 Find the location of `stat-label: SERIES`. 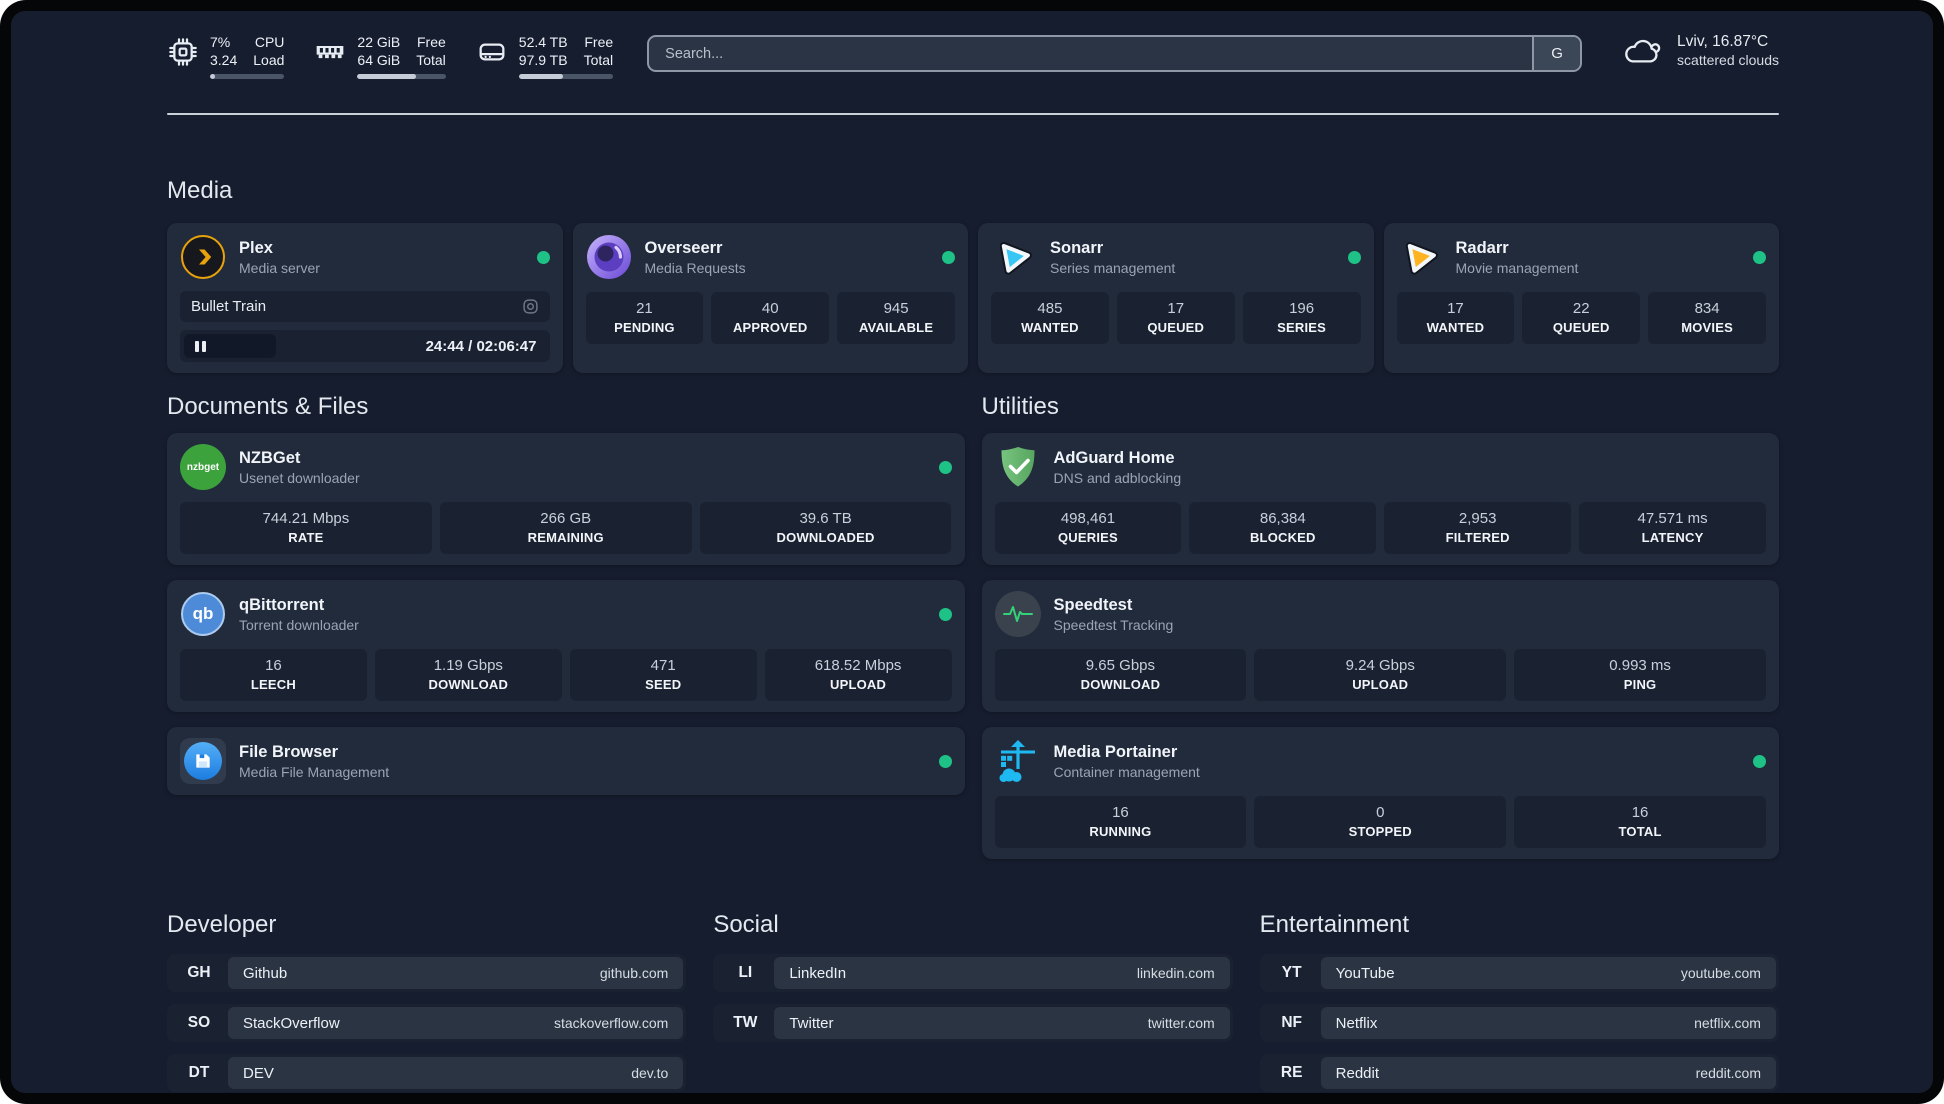

stat-label: SERIES is located at coordinates (1302, 328).